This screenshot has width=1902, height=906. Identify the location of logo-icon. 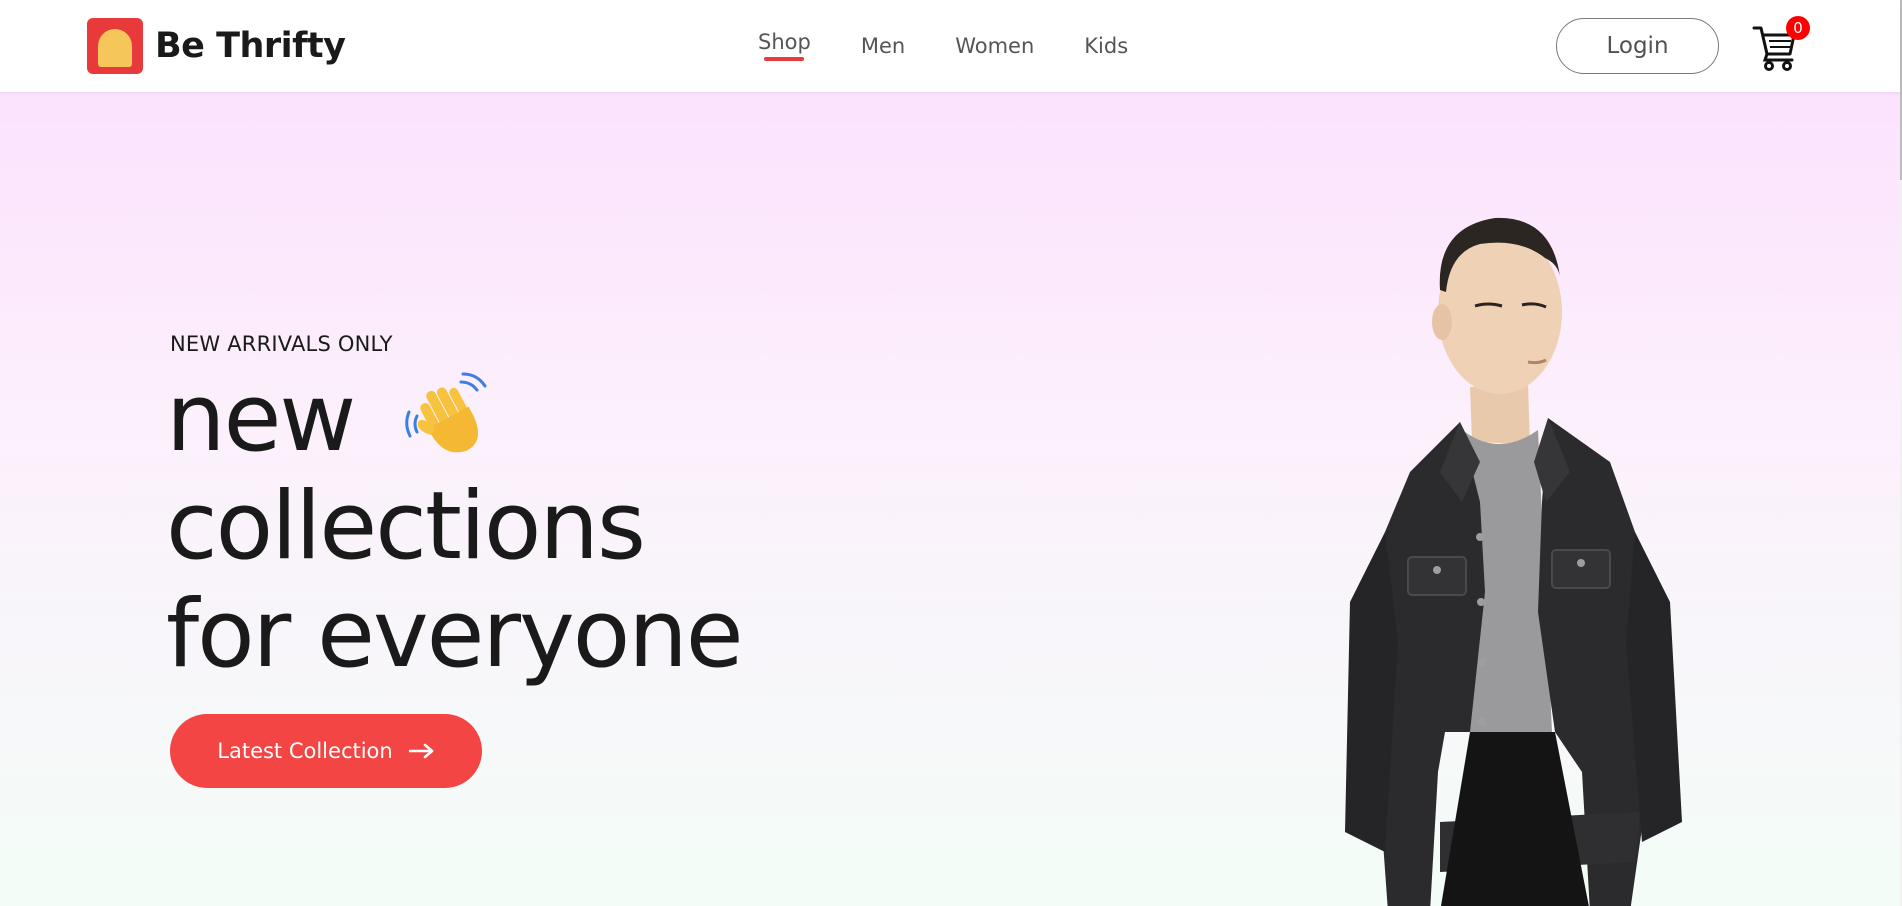
(115, 46).